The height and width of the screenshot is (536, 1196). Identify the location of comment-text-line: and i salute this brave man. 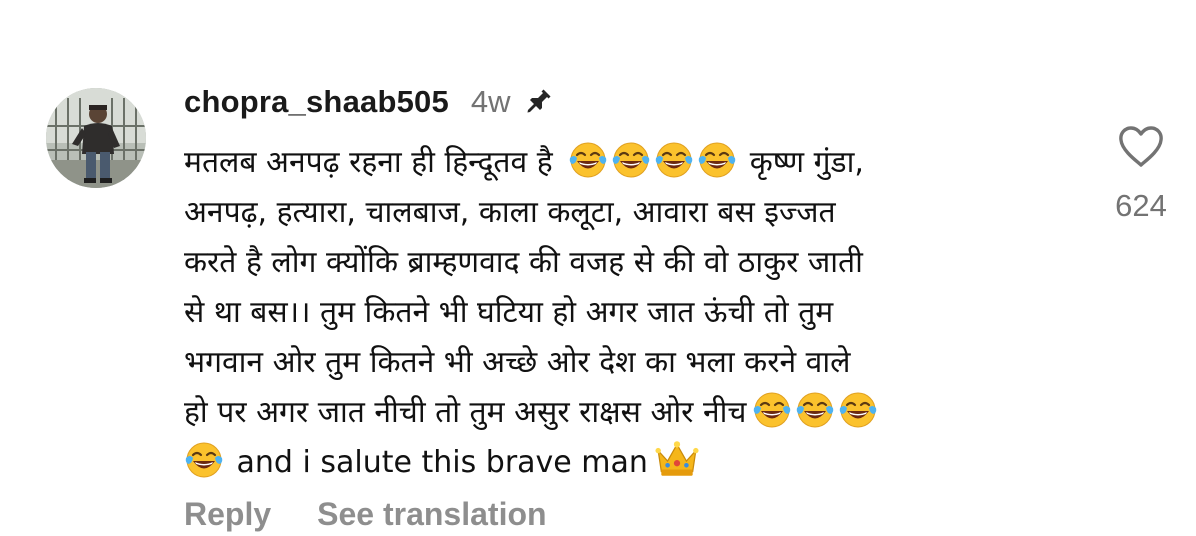
(624, 463).